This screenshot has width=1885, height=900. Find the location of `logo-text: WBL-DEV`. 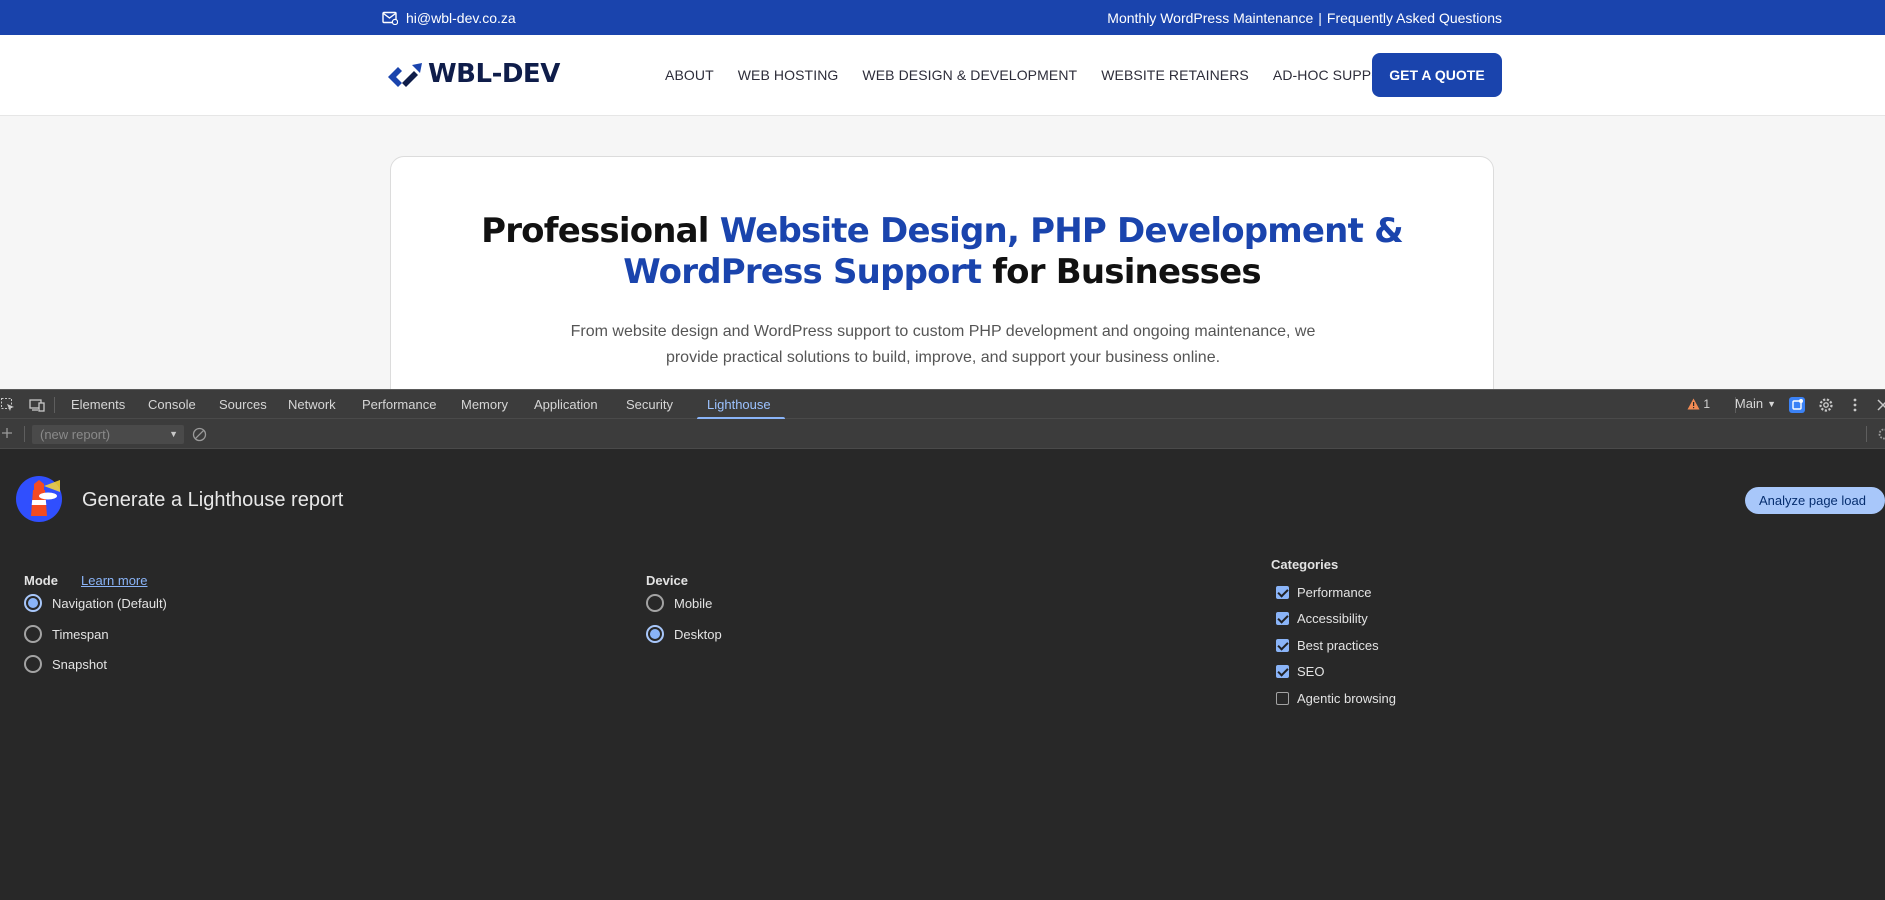

logo-text: WBL-DEV is located at coordinates (494, 74).